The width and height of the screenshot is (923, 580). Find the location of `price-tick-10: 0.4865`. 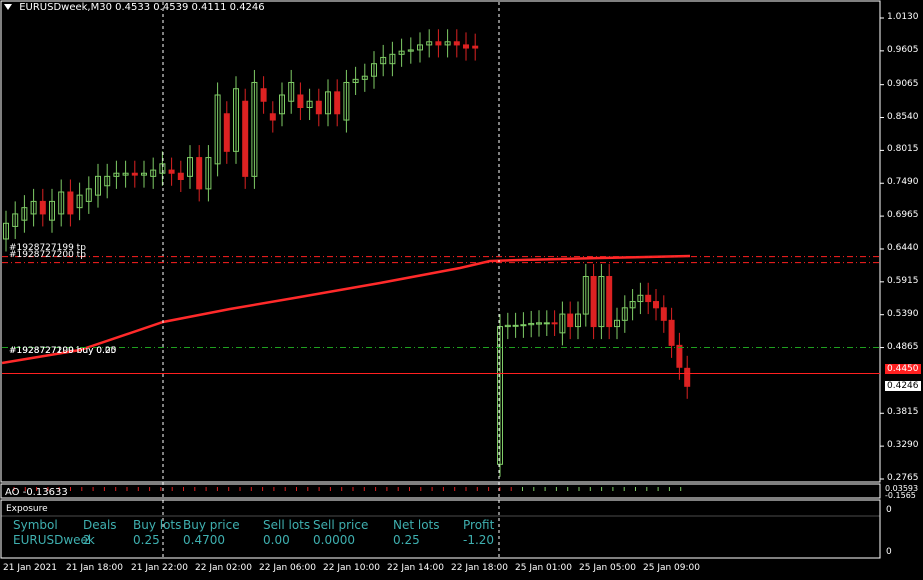

price-tick-10: 0.4865 is located at coordinates (903, 346).